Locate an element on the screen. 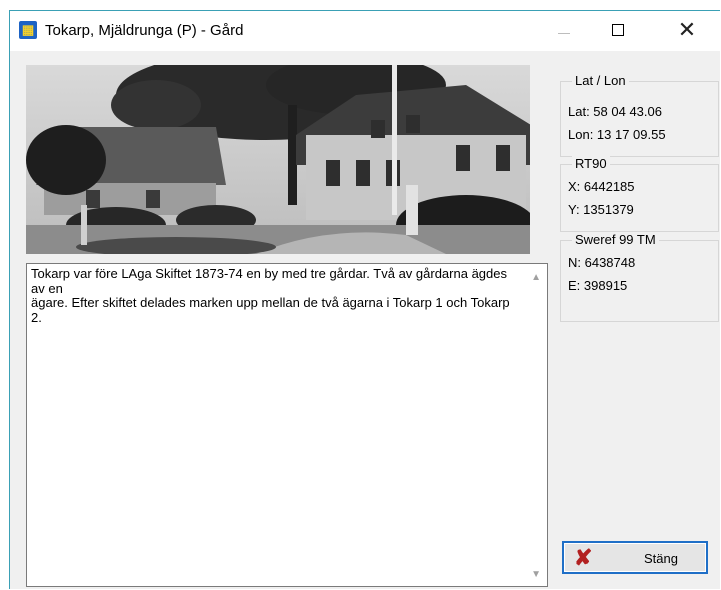 The image size is (721, 590). scroll-down-icon: ▼ is located at coordinates (536, 574).